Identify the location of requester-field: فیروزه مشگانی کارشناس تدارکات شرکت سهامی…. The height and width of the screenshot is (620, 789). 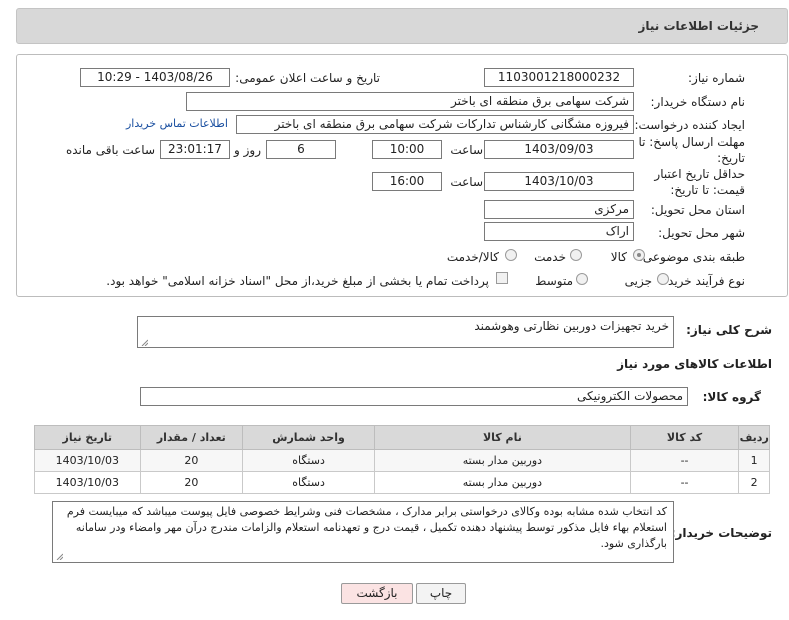
(435, 124).